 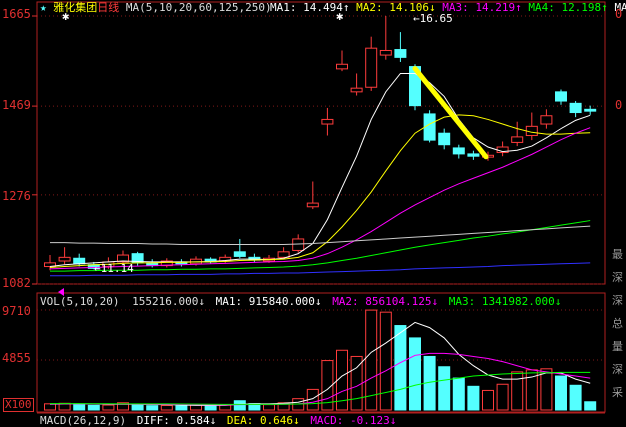 I want to click on macd-value: MACD: -0.123↓, so click(x=353, y=420).